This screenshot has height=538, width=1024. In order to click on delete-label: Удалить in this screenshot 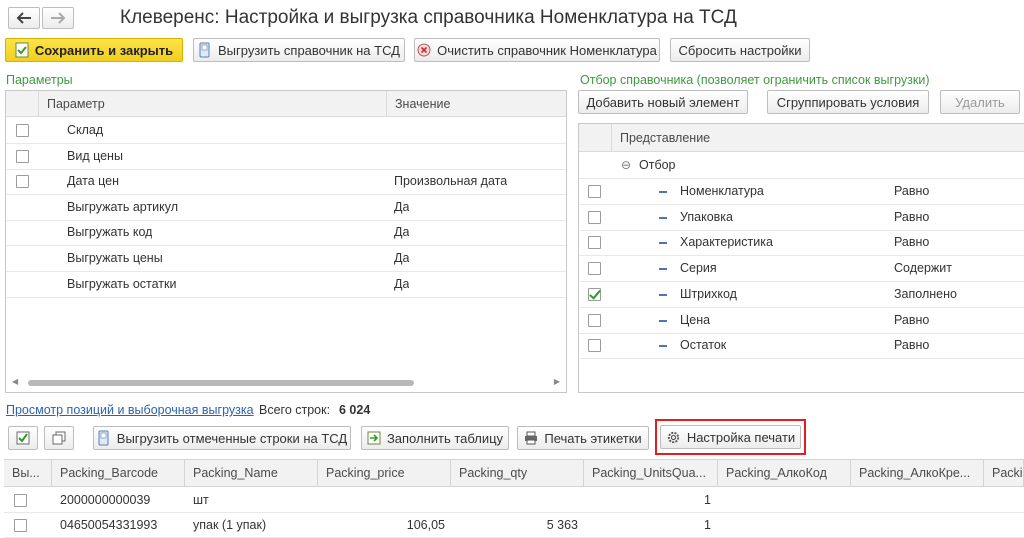, I will do `click(980, 102)`.